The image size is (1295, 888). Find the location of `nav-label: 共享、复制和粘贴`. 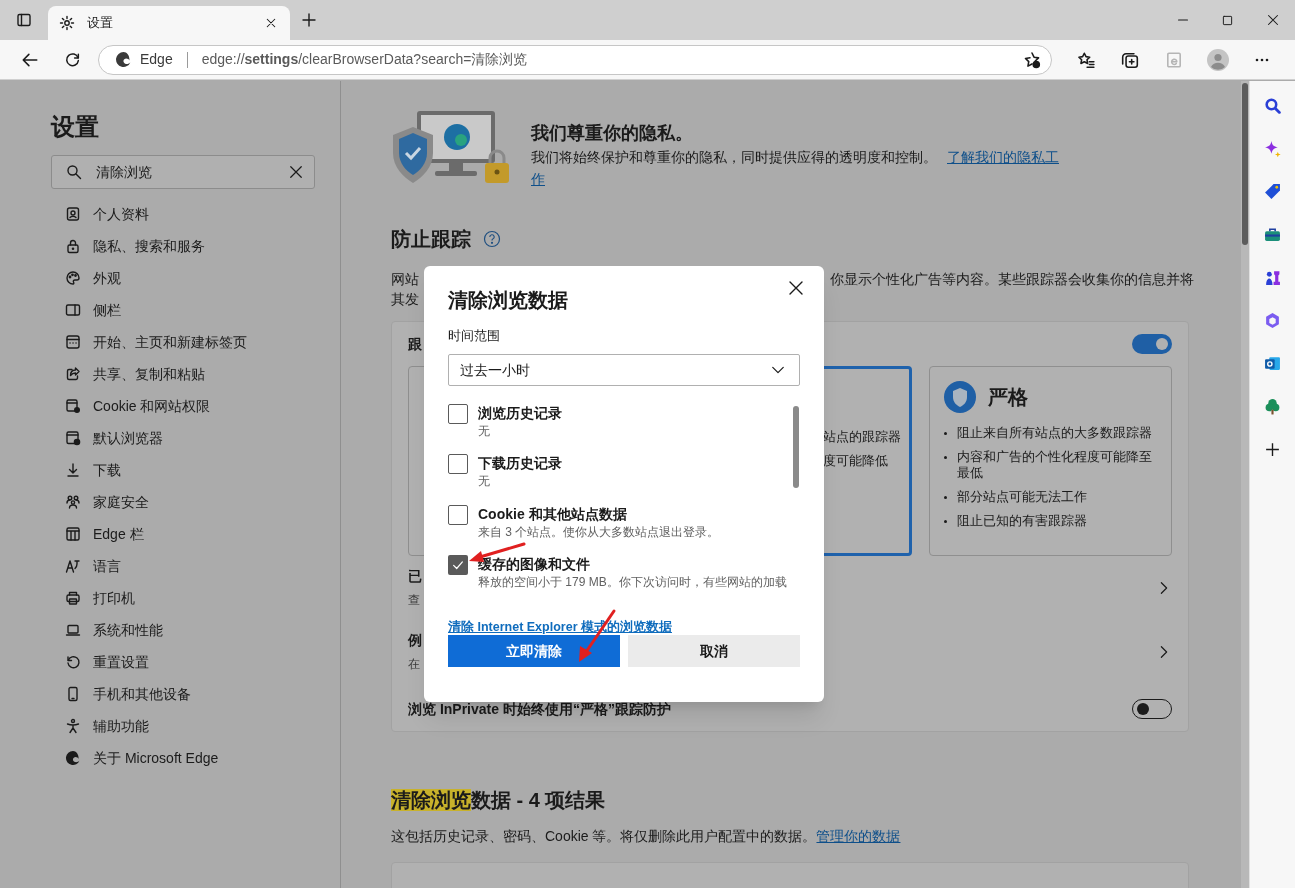

nav-label: 共享、复制和粘贴 is located at coordinates (149, 374).